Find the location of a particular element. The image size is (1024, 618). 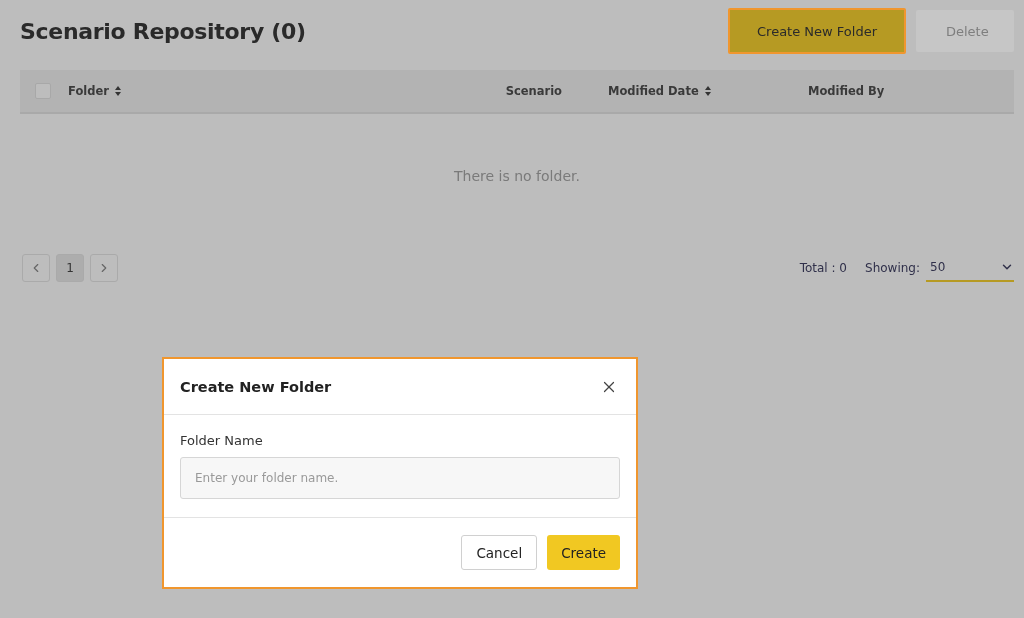

total-count: Total : 0 is located at coordinates (823, 268).